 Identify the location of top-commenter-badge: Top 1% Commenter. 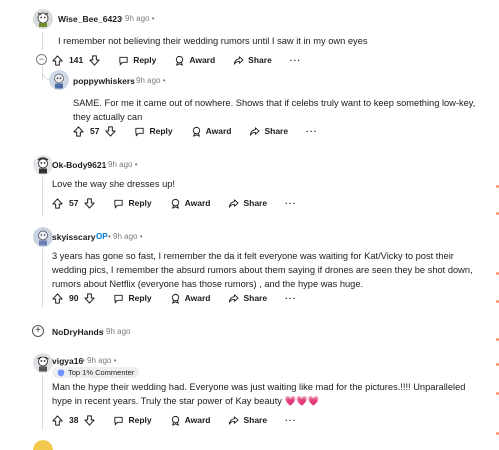
(96, 372).